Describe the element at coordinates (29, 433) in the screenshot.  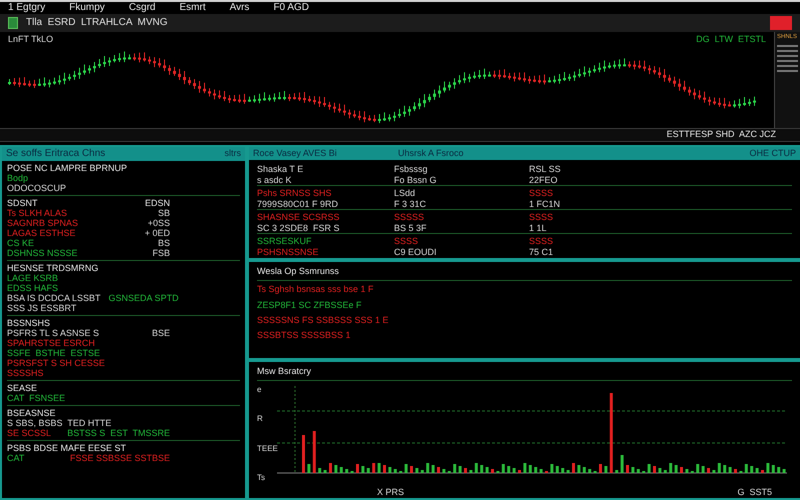
I see `list-text: SE SCSSL` at that location.